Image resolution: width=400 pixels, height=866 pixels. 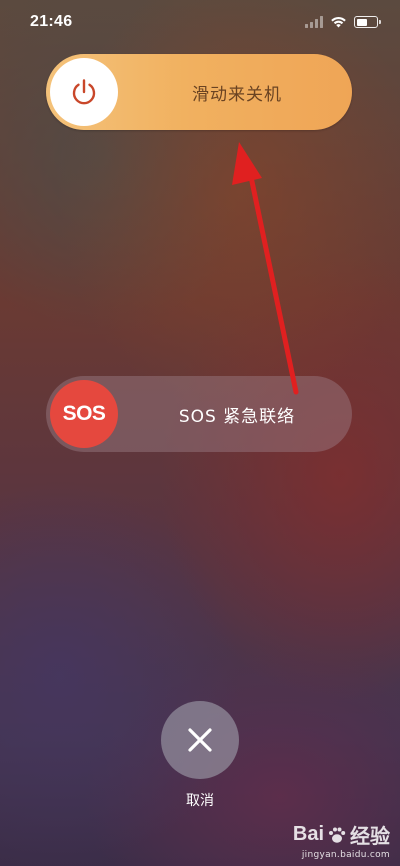 I want to click on power-off-knob, so click(x=84, y=92).